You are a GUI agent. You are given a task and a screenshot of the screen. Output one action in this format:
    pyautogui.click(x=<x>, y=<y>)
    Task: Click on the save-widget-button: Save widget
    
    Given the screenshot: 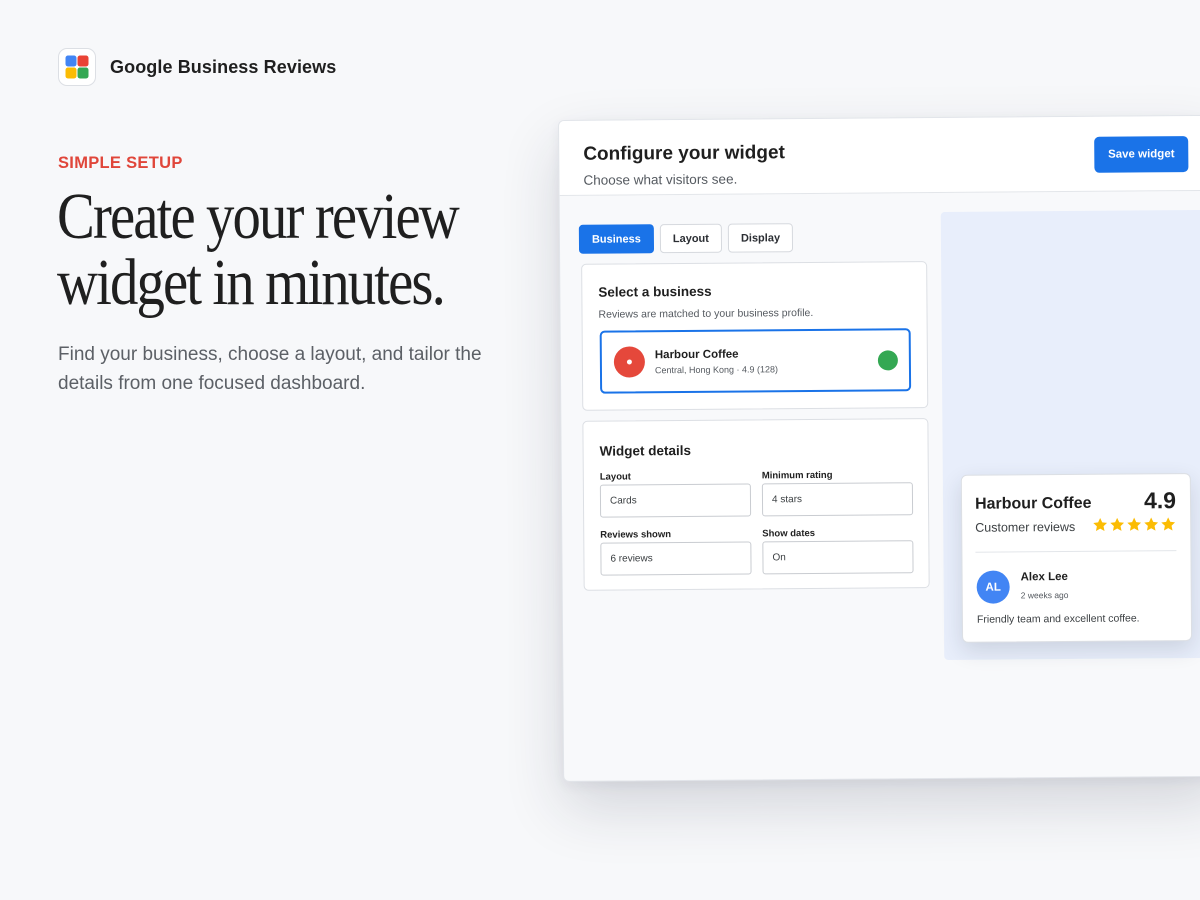 What is the action you would take?
    pyautogui.click(x=1141, y=154)
    